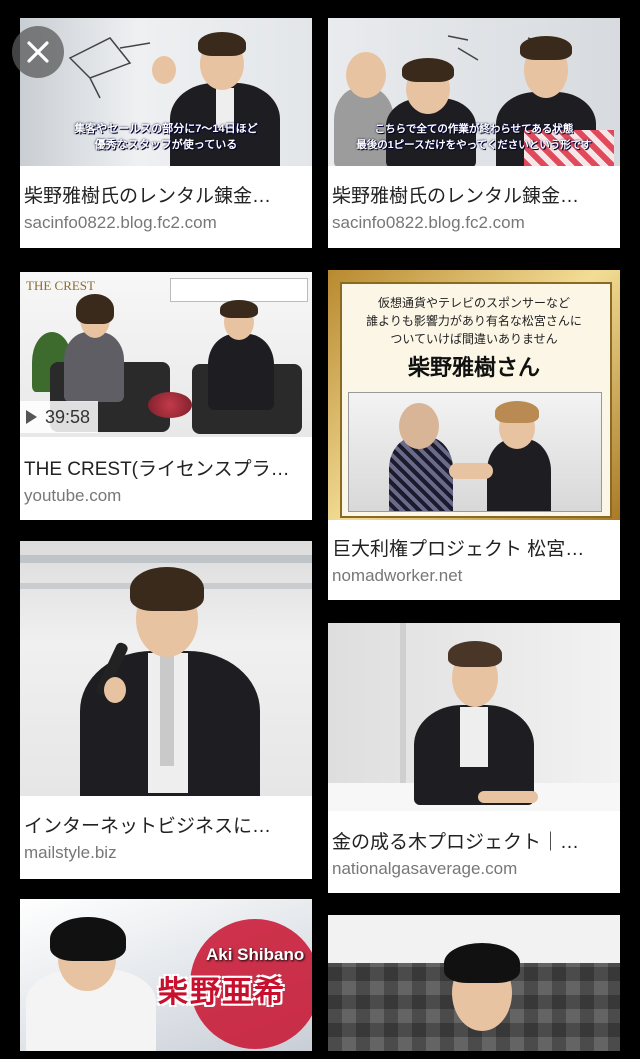  Describe the element at coordinates (31, 417) in the screenshot. I see `play-icon` at that location.